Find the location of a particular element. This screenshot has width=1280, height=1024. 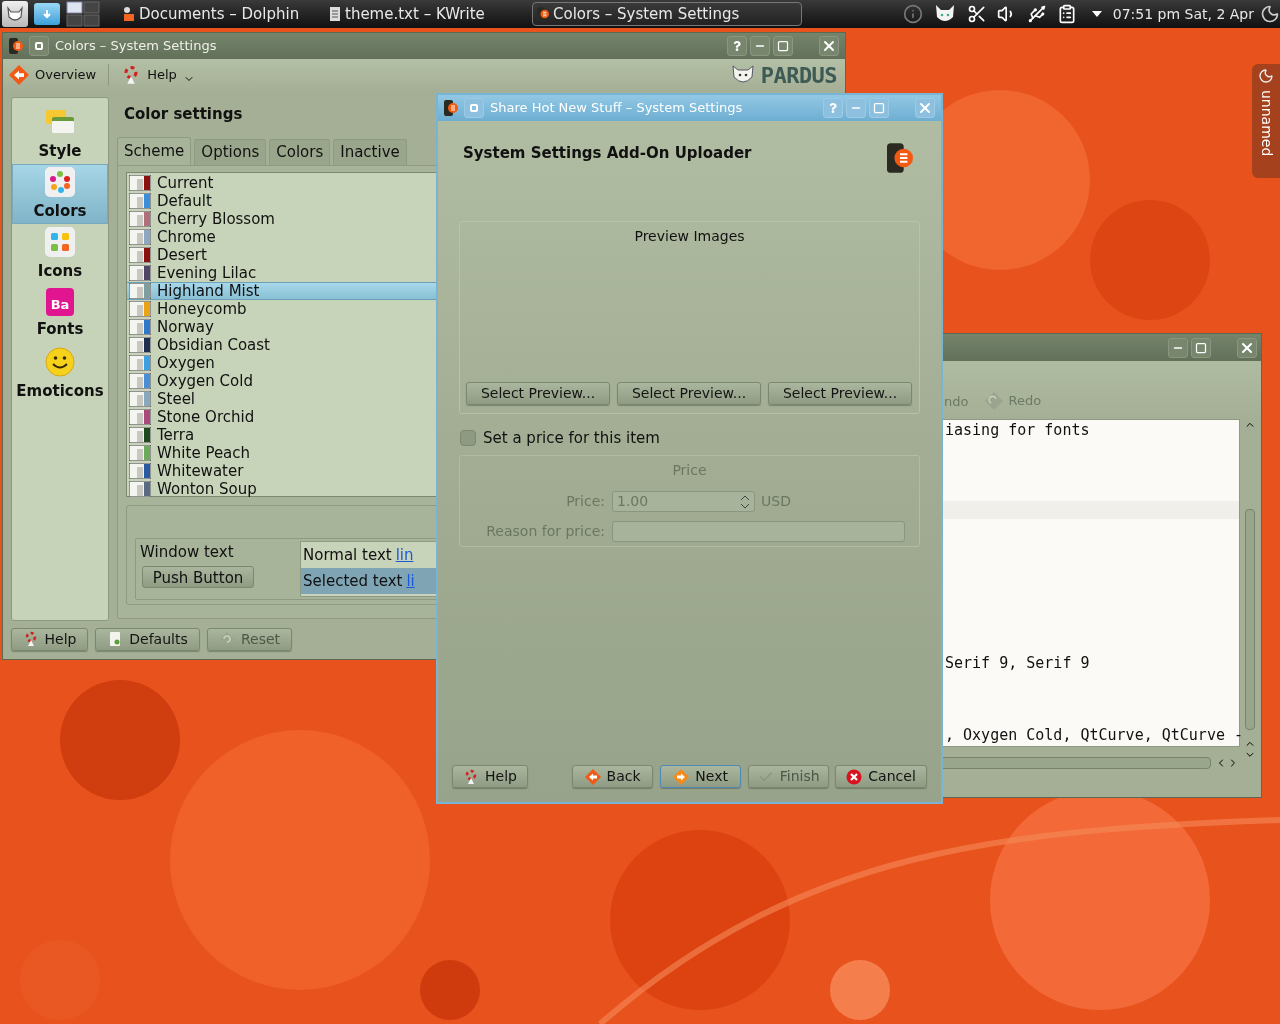

panel-label: unnamed is located at coordinates (1266, 123).